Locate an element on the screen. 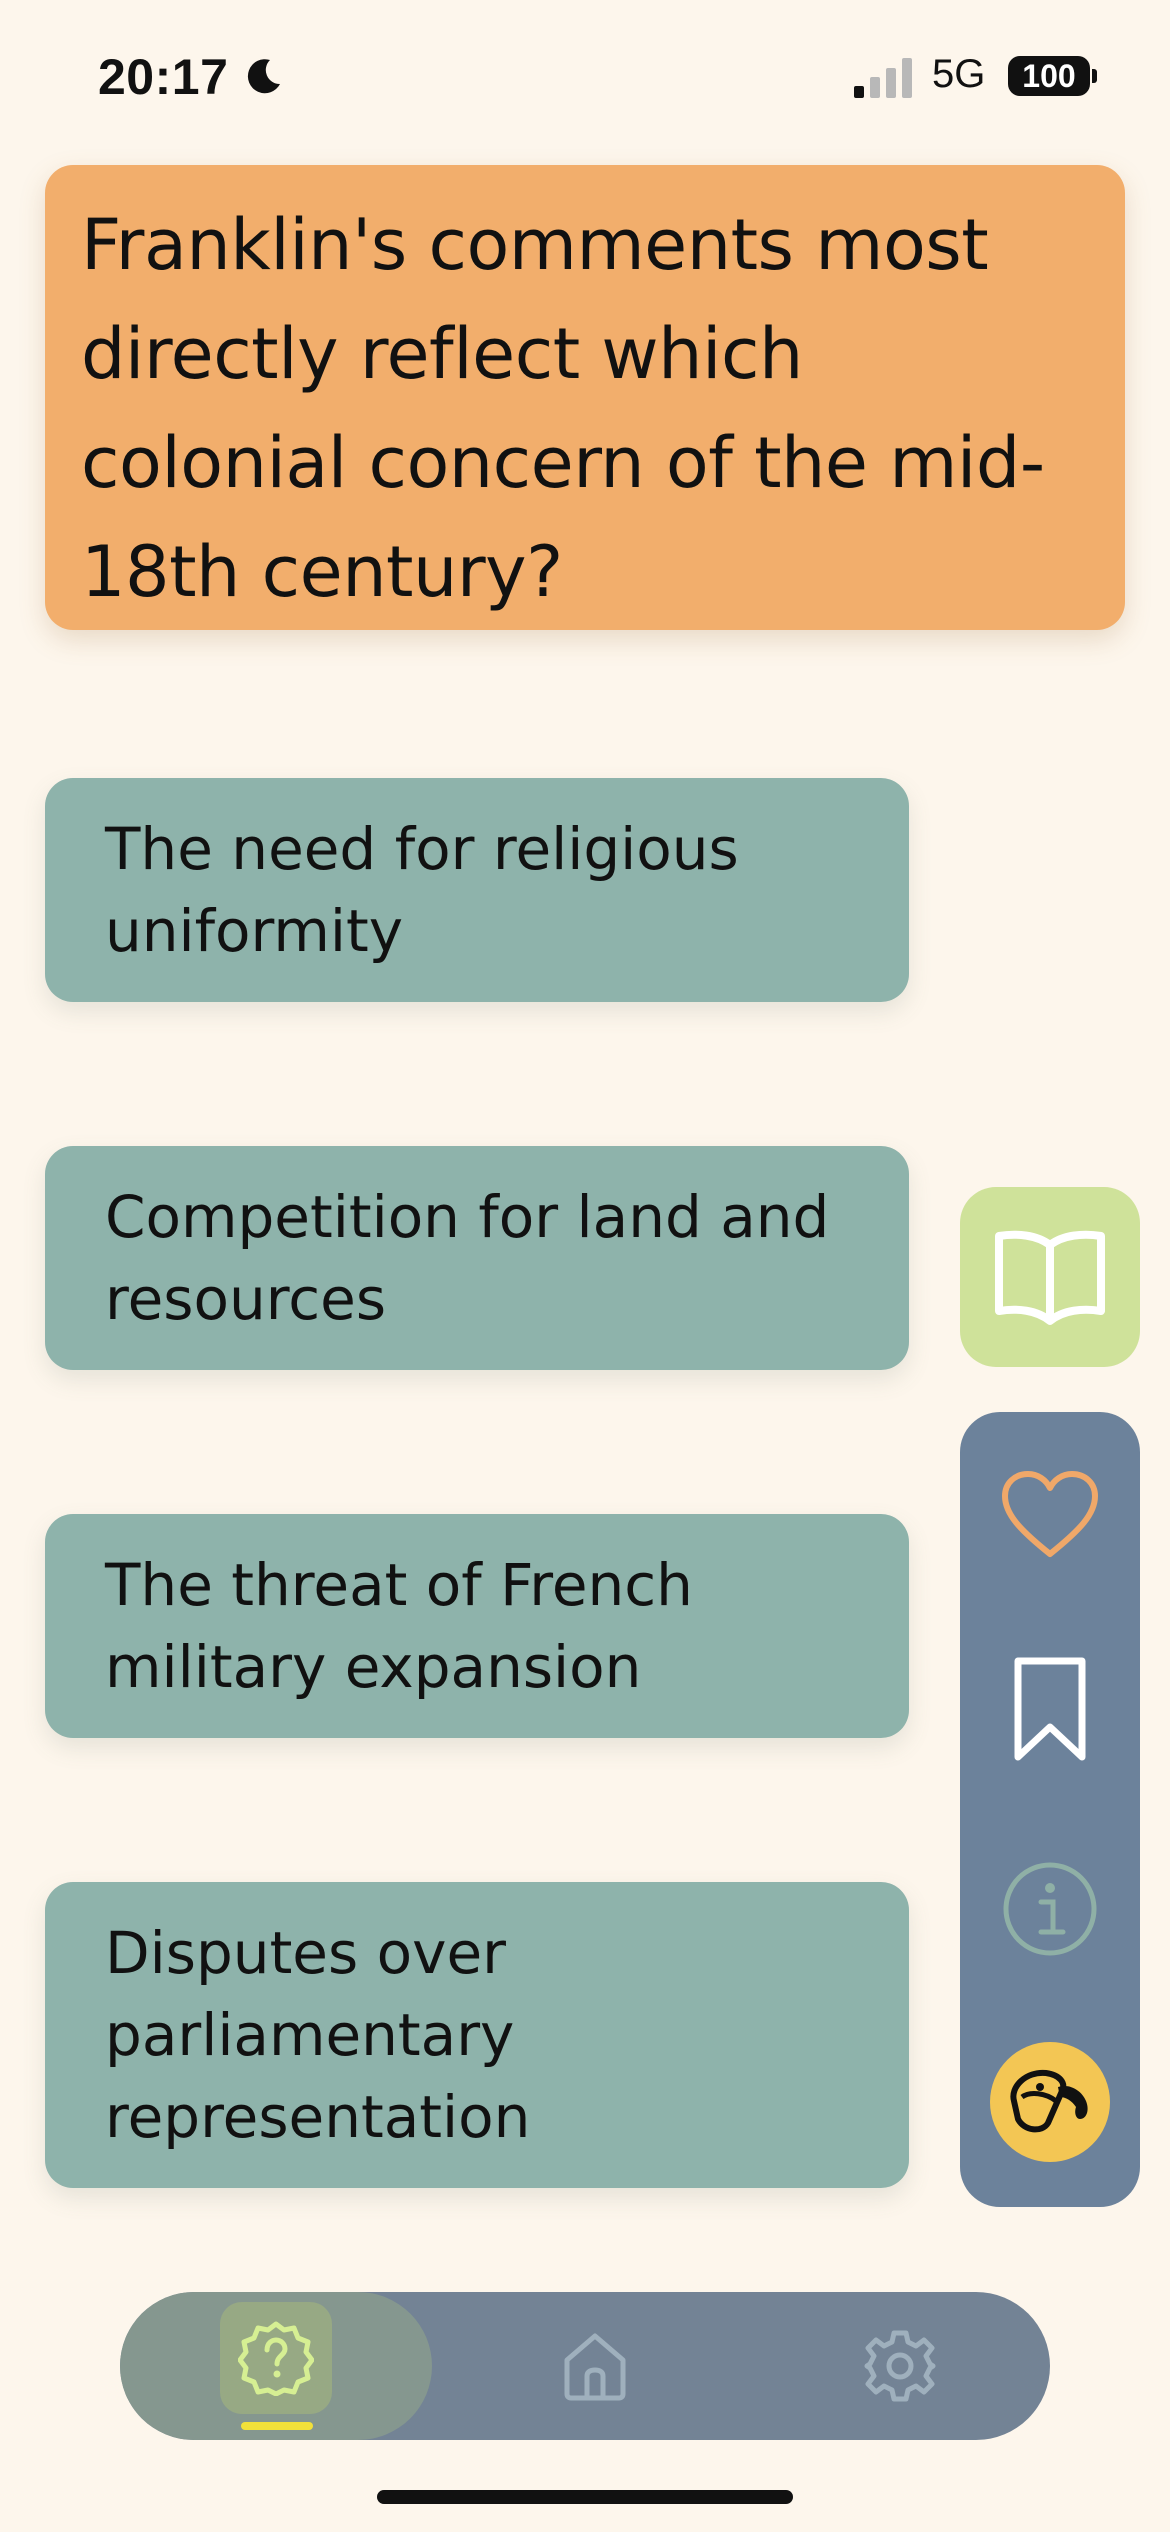 The height and width of the screenshot is (2532, 1170). answer-label: The threat of French military expansion is located at coordinates (399, 1626).